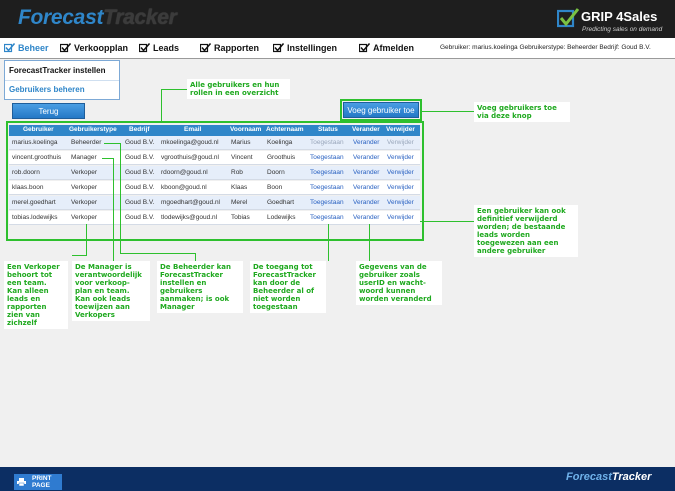 This screenshot has width=675, height=491. Describe the element at coordinates (284, 291) in the screenshot. I see `callout-text: Beheerder al of` at that location.